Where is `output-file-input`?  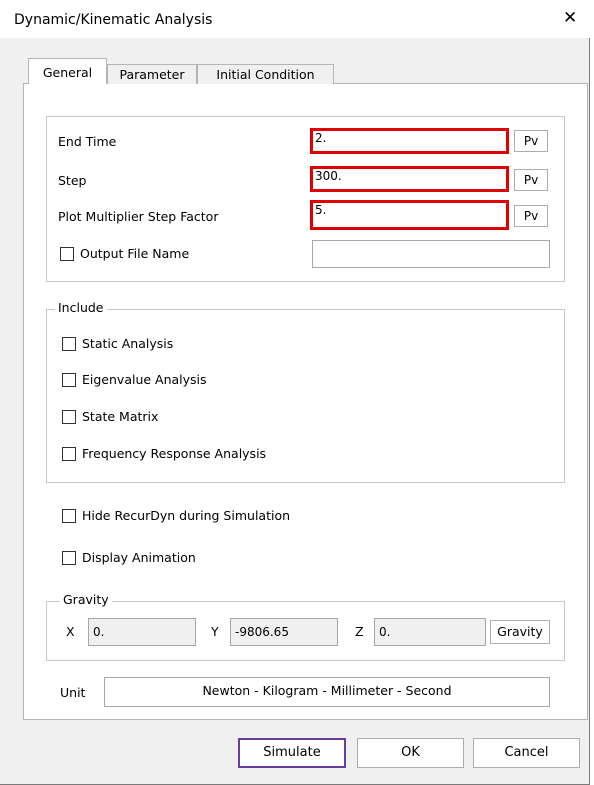 output-file-input is located at coordinates (431, 254).